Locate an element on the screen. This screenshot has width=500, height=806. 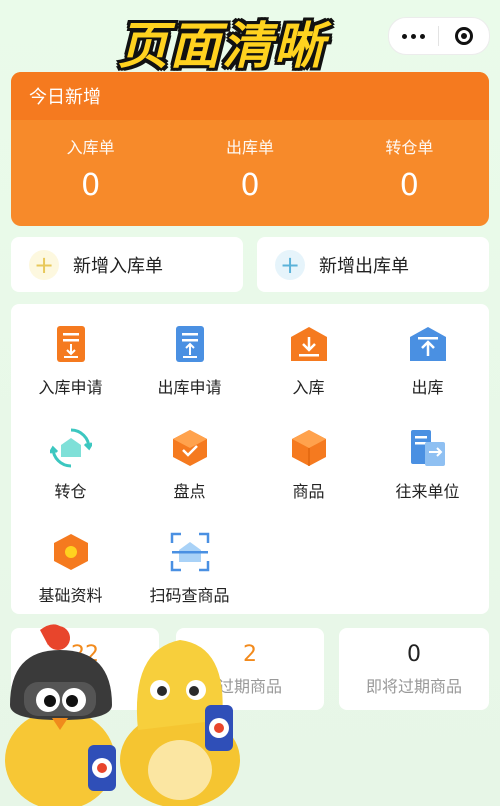
grid-item-outbound-request: 出库申请 is located at coordinates (189, 353).